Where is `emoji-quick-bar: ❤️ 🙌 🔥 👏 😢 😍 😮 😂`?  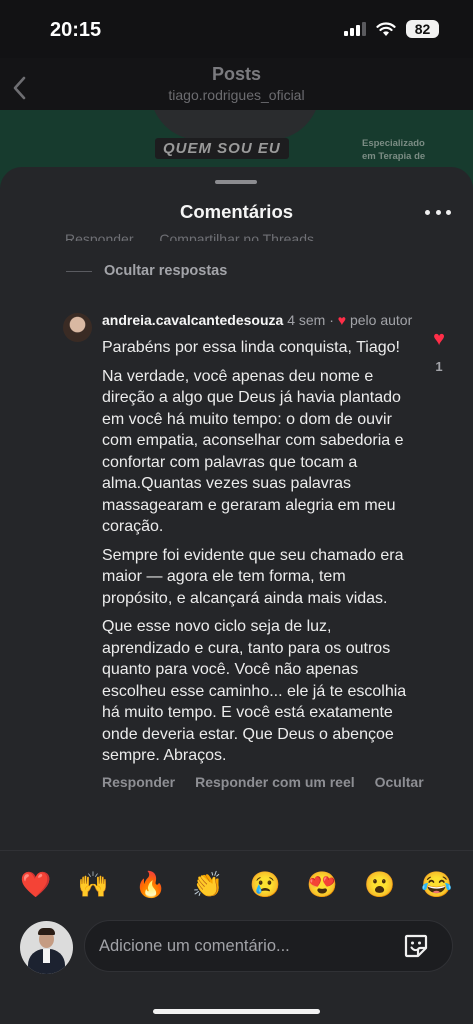
emoji-quick-bar: ❤️ 🙌 🔥 👏 😢 😍 😮 😂 is located at coordinates (236, 884).